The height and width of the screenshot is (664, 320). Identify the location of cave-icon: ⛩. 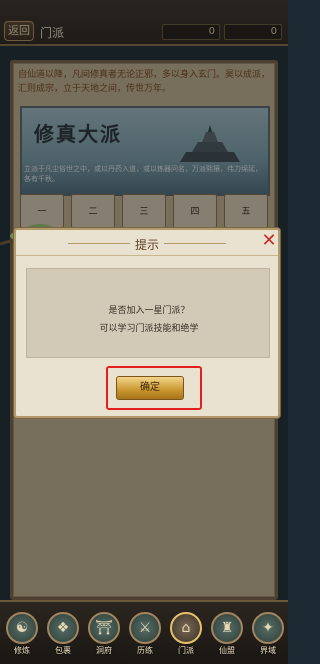
(104, 628).